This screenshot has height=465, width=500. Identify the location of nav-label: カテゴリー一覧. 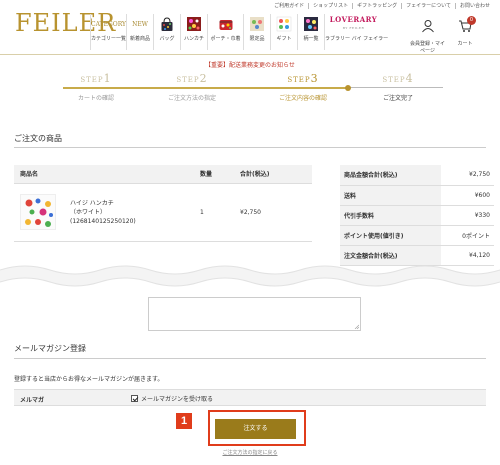
(109, 39).